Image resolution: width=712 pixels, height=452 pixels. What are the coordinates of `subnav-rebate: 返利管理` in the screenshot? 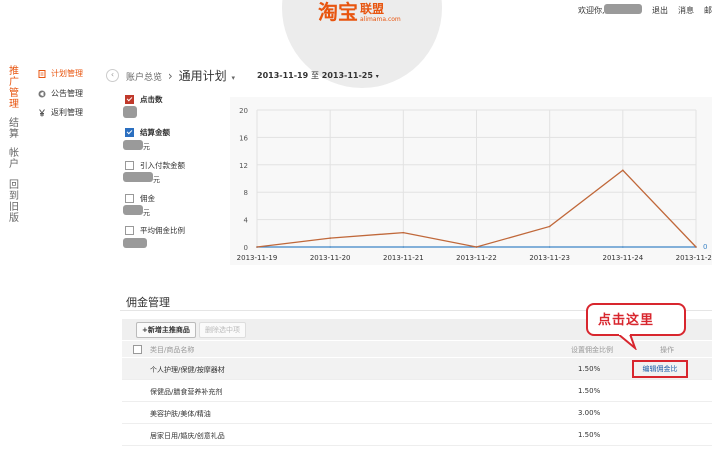 It's located at (60, 112).